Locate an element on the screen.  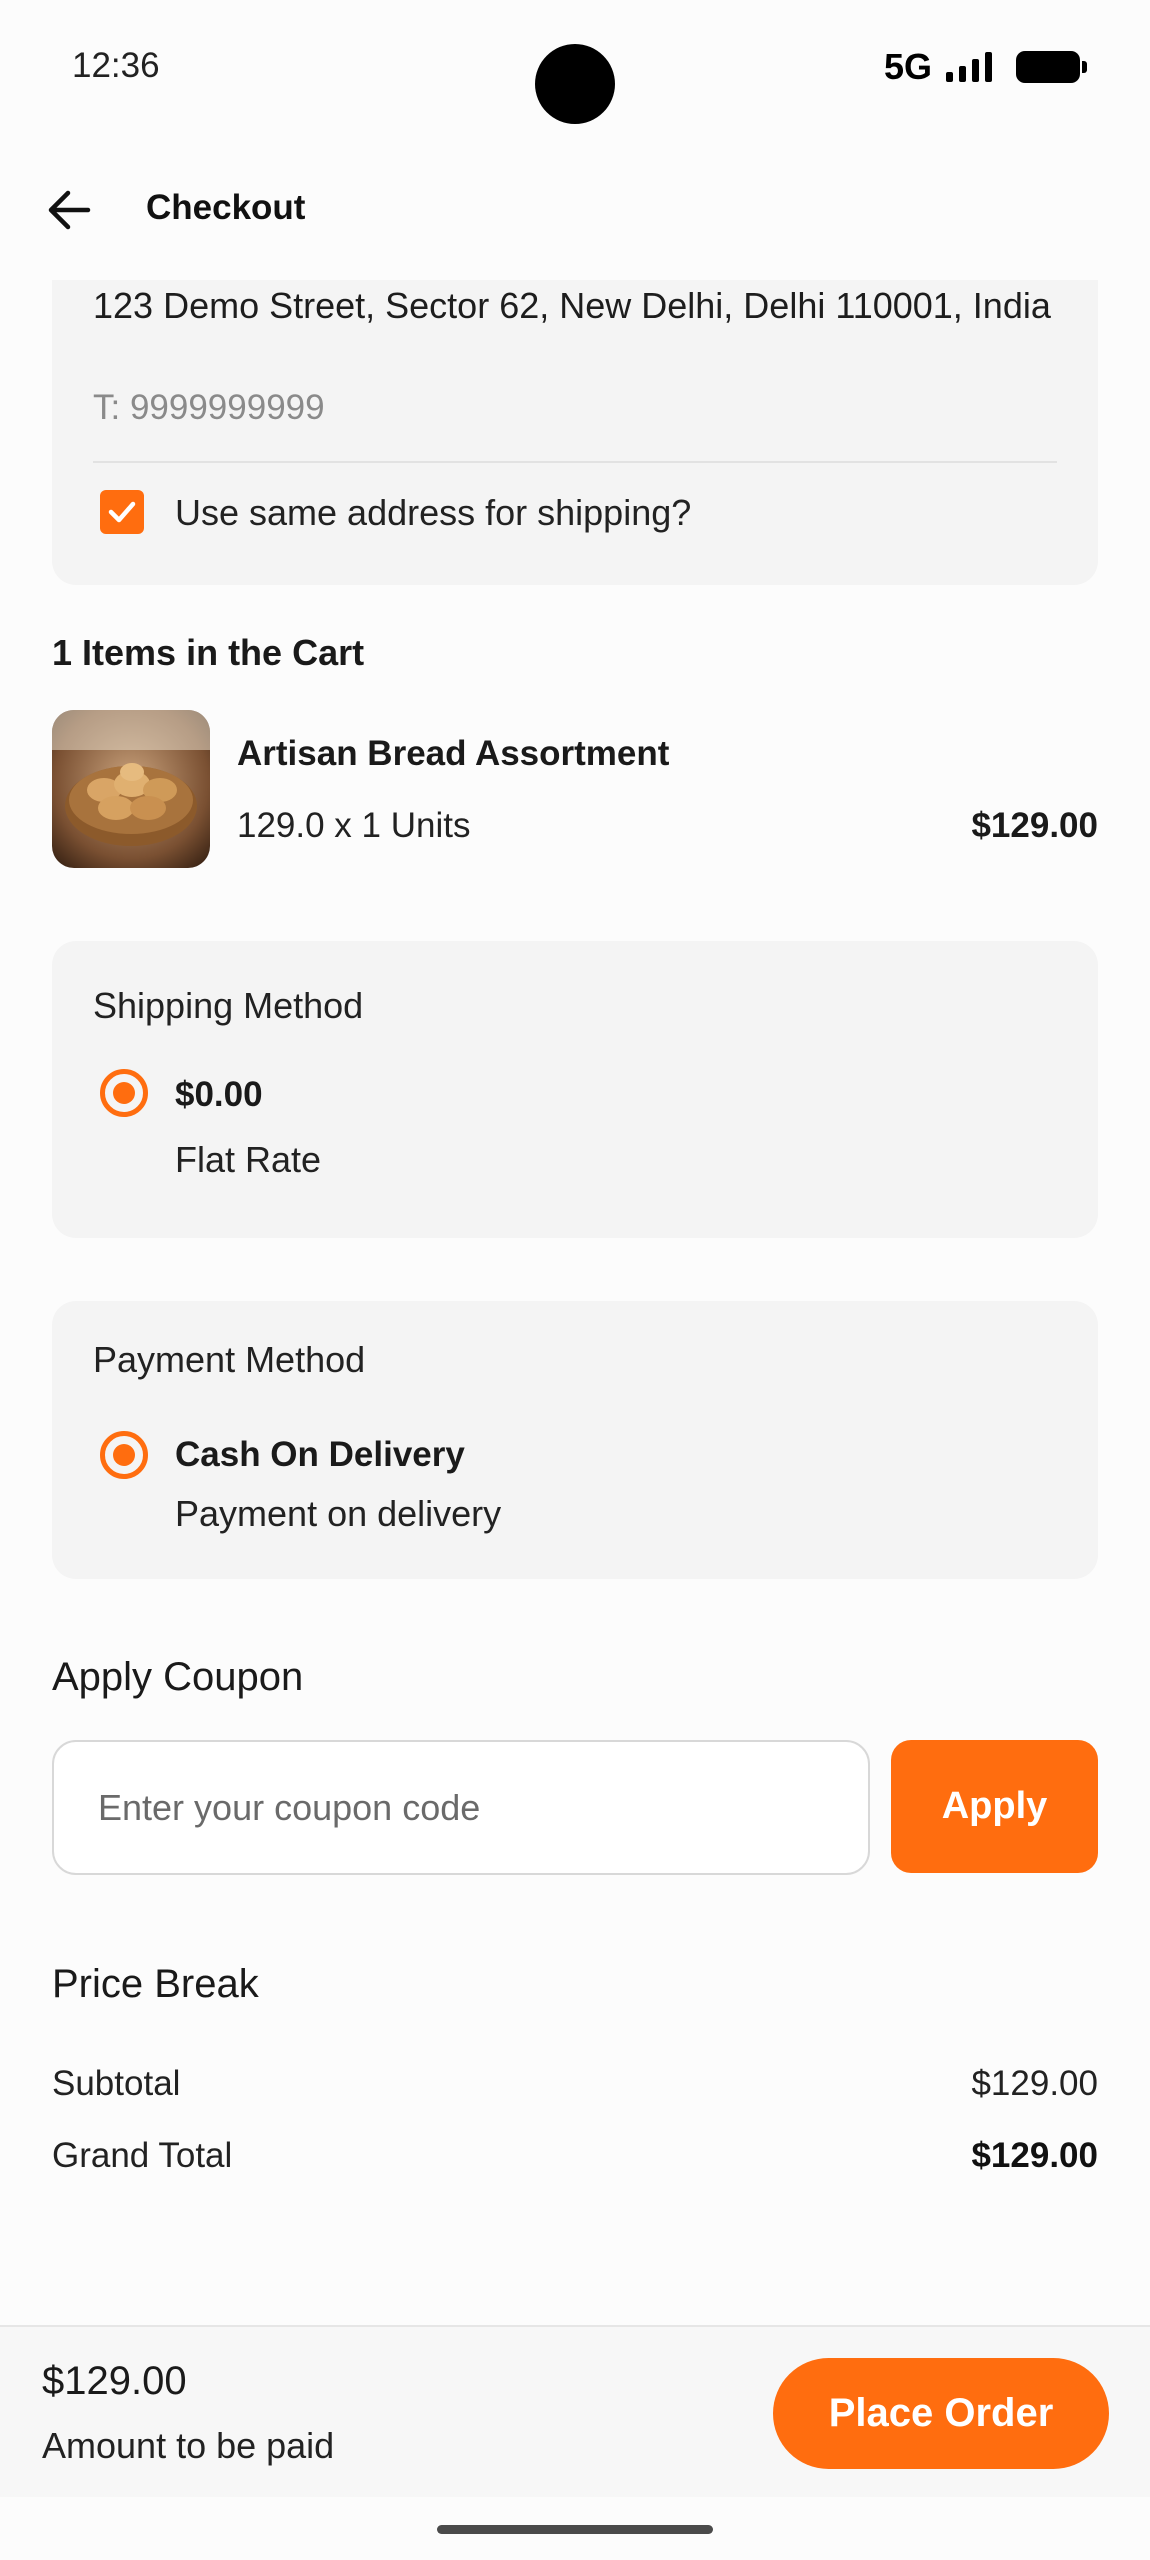
product-price: $129.00 is located at coordinates (1034, 825).